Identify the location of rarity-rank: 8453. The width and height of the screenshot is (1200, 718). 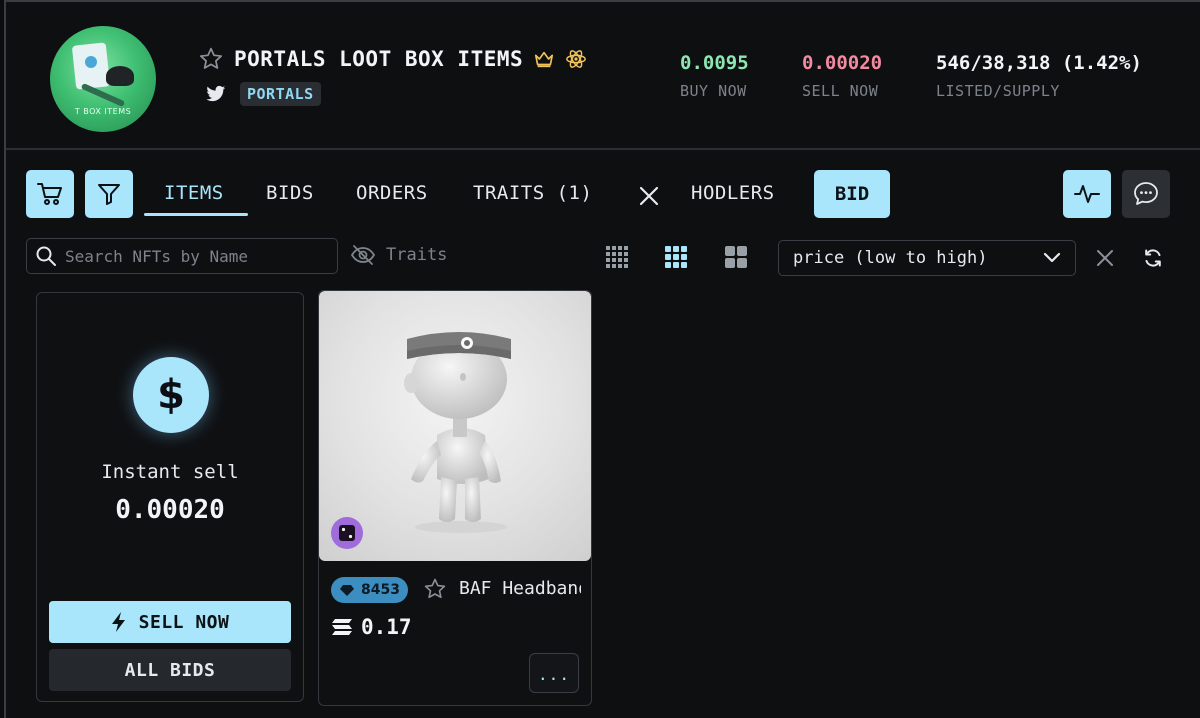
(380, 590).